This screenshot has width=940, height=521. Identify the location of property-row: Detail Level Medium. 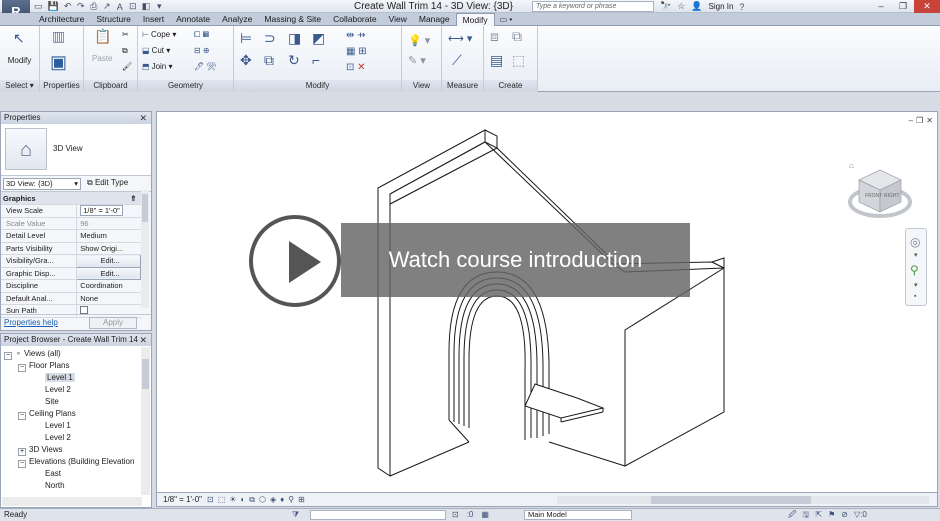
(71, 236).